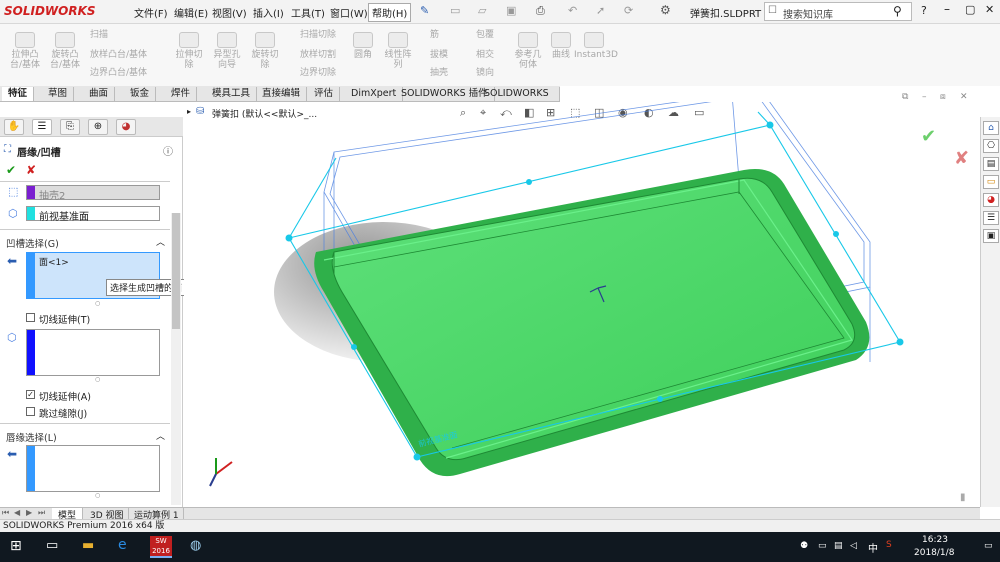  I want to click on help-question-icon: ?, so click(924, 10).